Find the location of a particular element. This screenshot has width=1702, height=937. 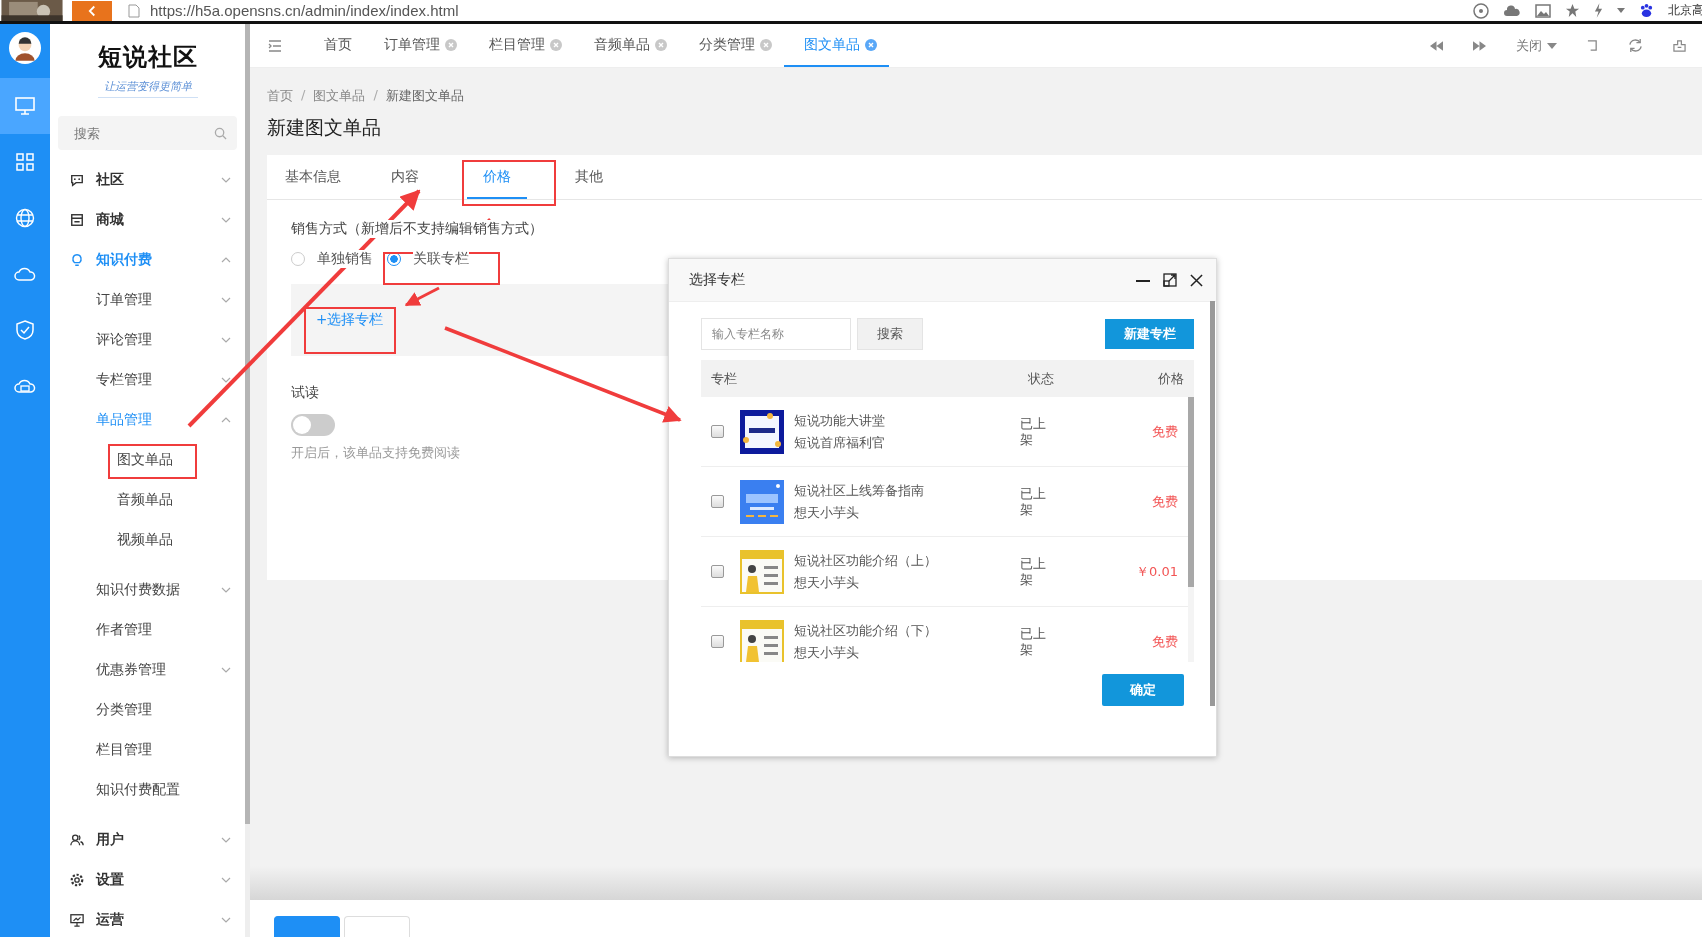

form-tab: 价格 is located at coordinates (497, 177).